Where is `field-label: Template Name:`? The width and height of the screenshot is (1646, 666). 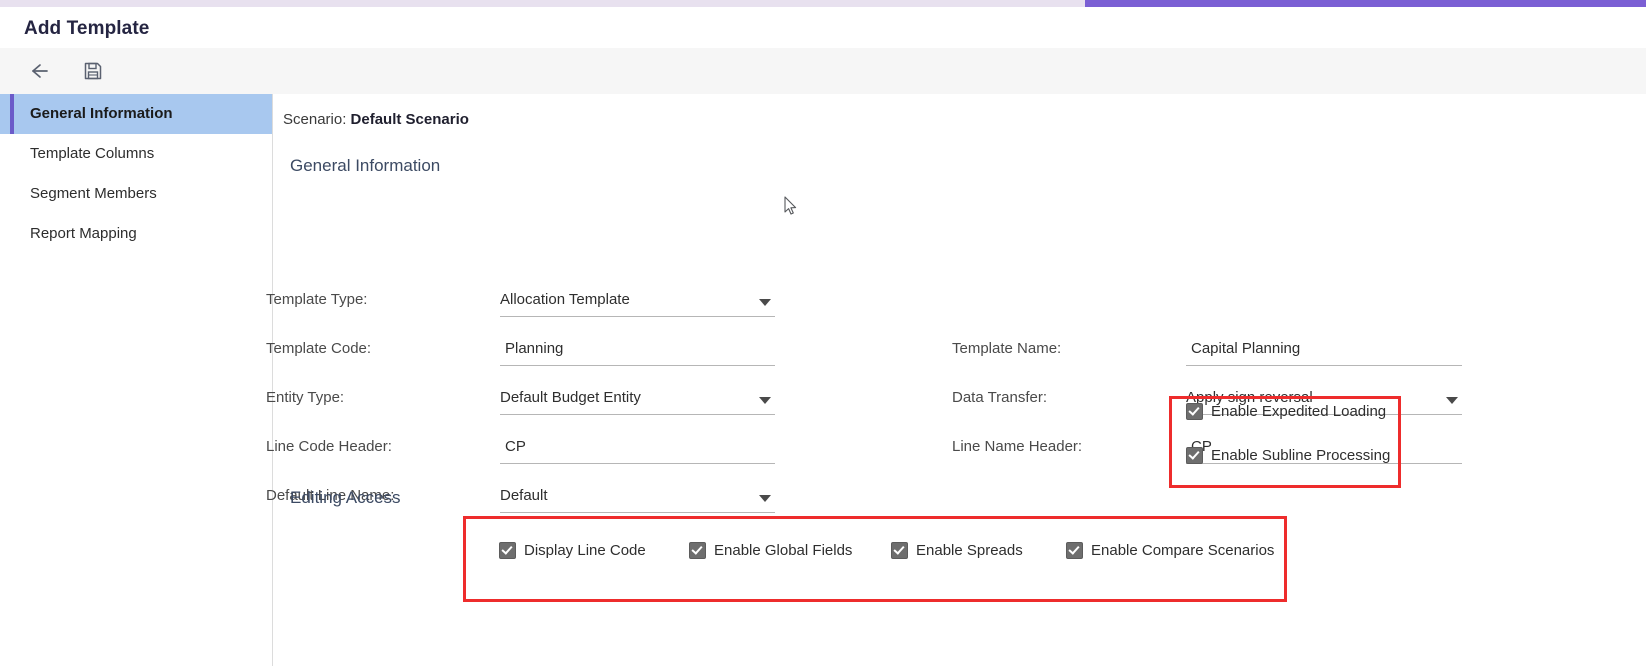
field-label: Template Name: is located at coordinates (1007, 348).